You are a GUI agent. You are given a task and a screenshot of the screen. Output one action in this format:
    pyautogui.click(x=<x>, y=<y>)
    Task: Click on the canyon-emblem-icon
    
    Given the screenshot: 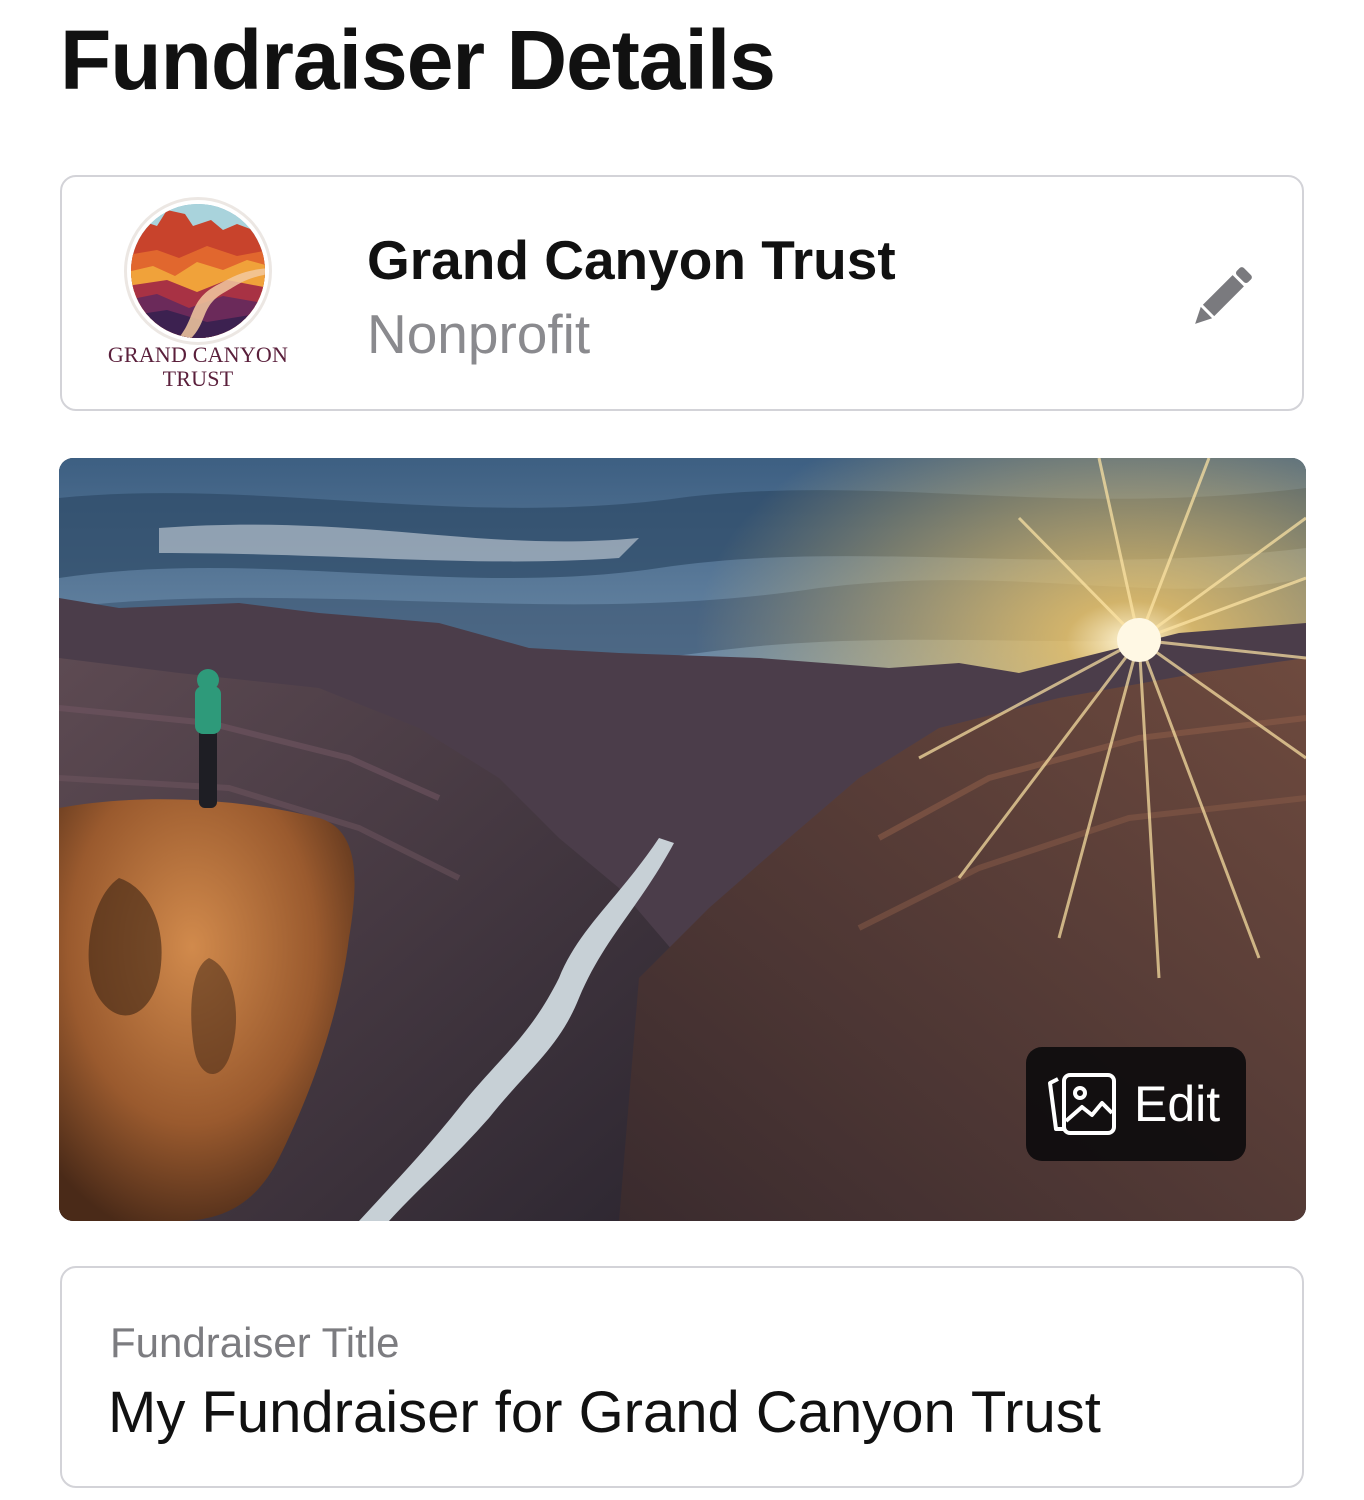 What is the action you would take?
    pyautogui.click(x=198, y=271)
    